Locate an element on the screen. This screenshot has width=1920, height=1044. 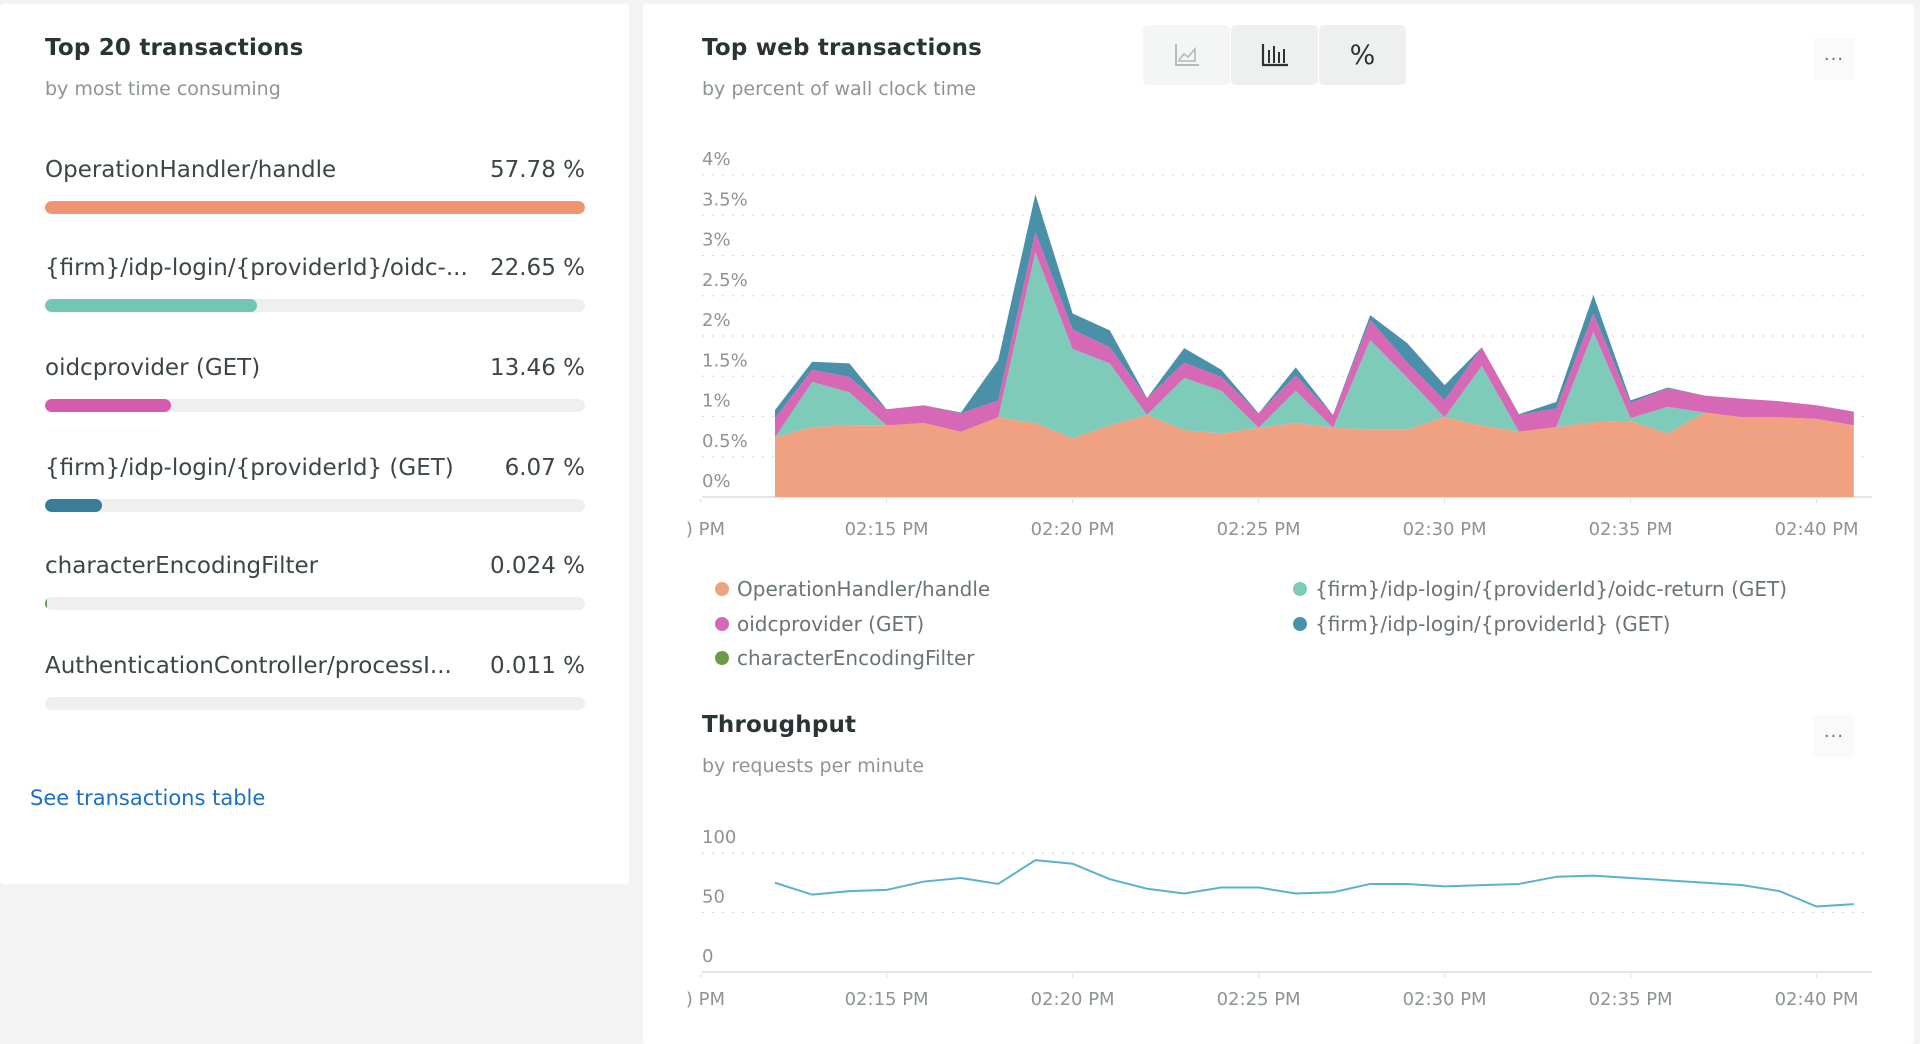
transaction-row: OperationHandler/handle 57.78 % is located at coordinates (315, 197).